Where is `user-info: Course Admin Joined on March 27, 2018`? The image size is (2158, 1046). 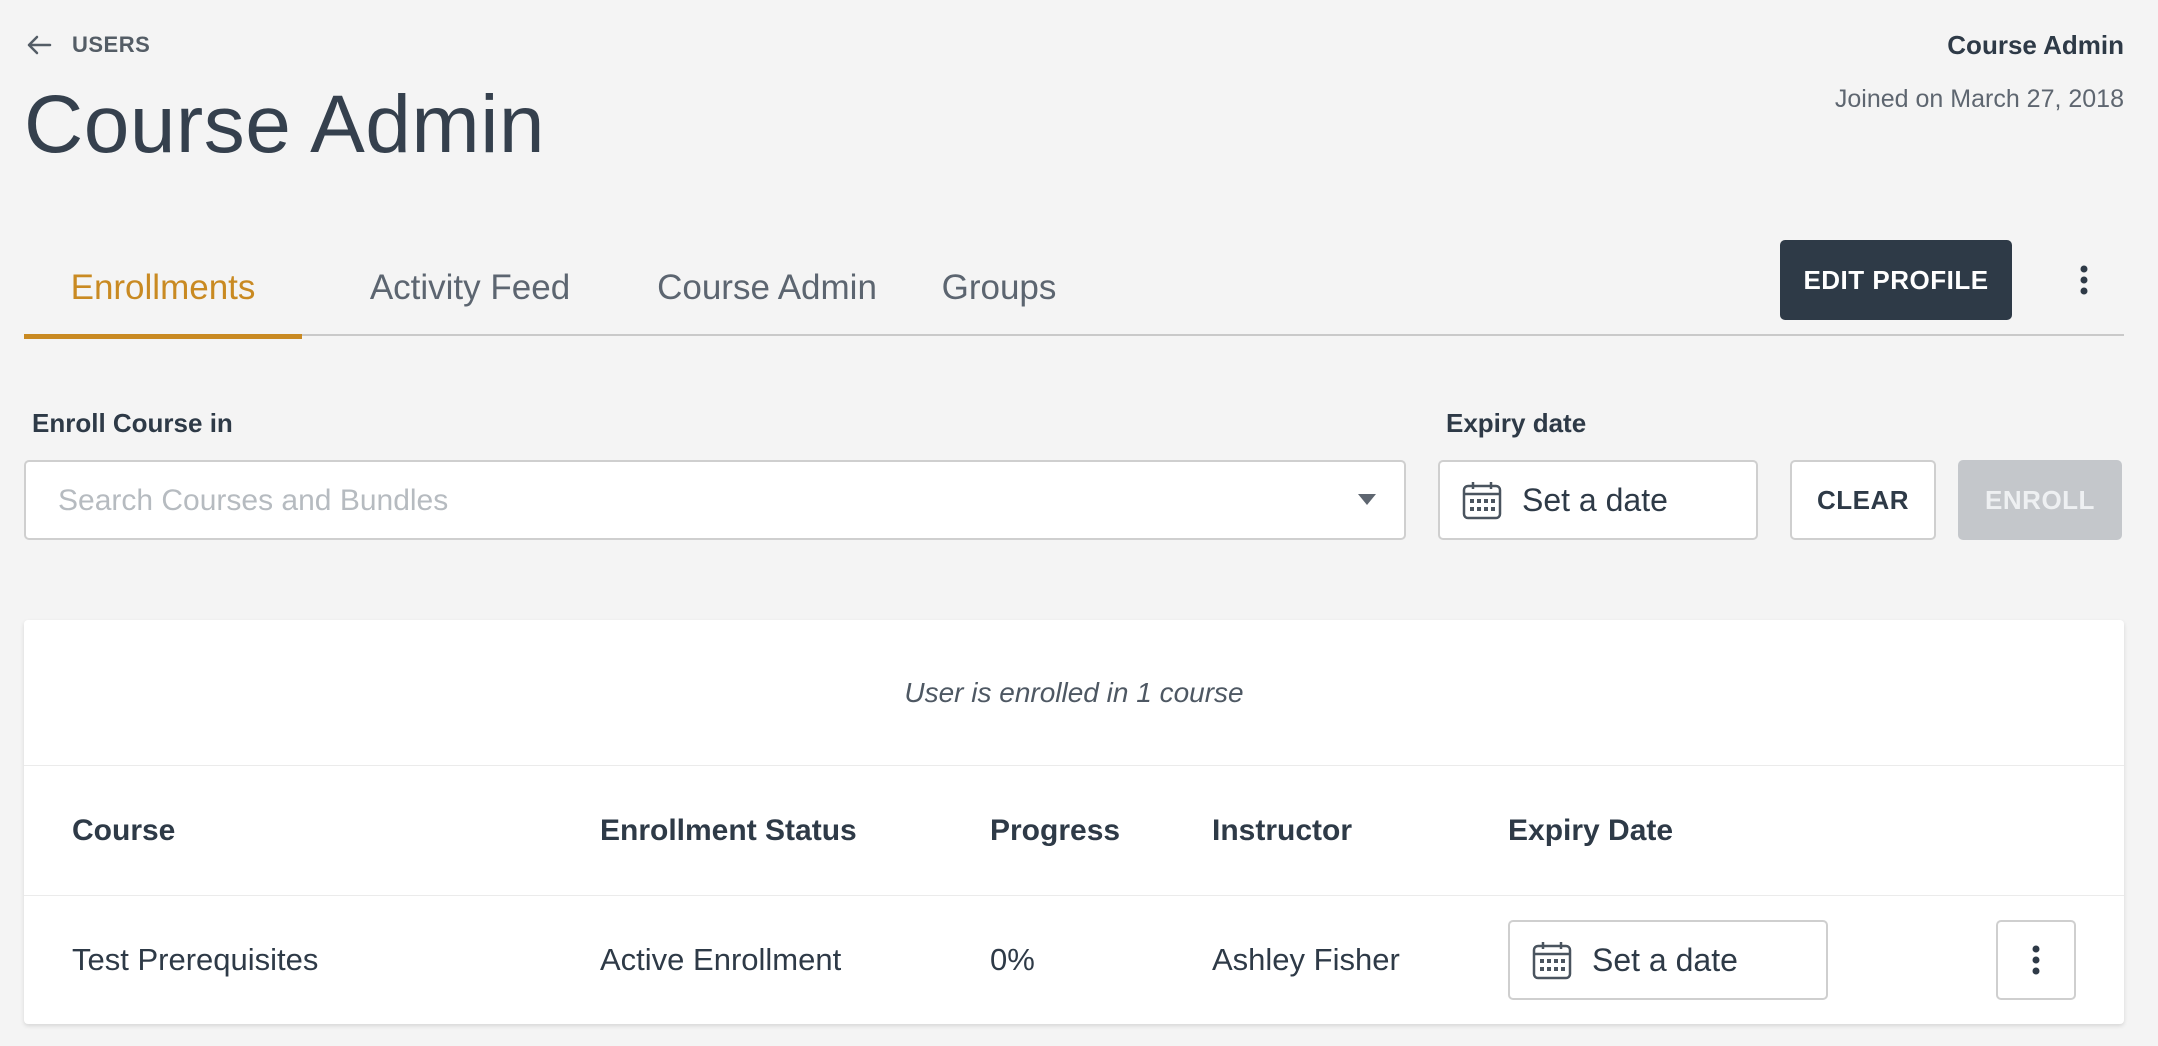 user-info: Course Admin Joined on March 27, 2018 is located at coordinates (1979, 72).